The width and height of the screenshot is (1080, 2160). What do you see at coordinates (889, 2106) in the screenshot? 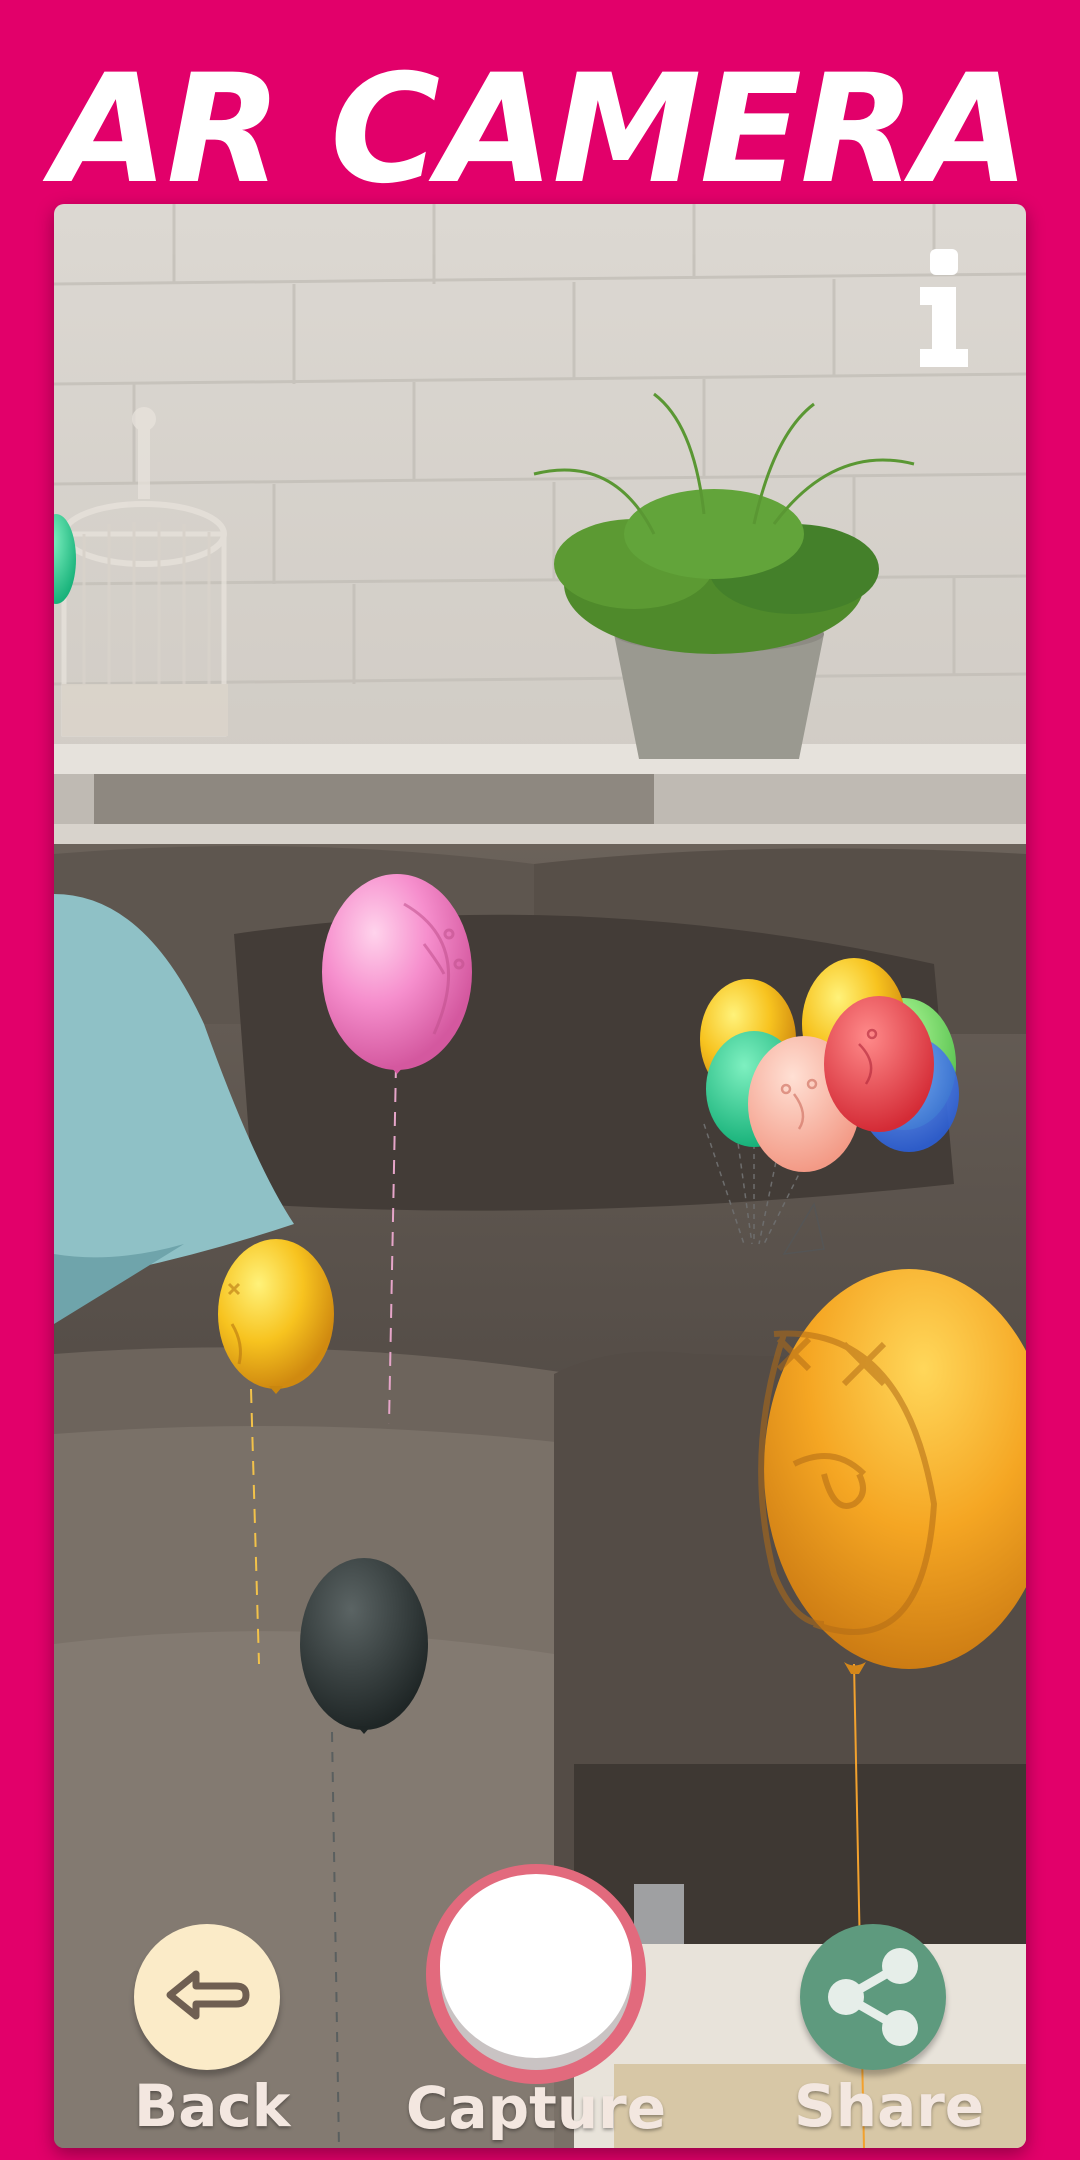
I see `share-label: Share` at bounding box center [889, 2106].